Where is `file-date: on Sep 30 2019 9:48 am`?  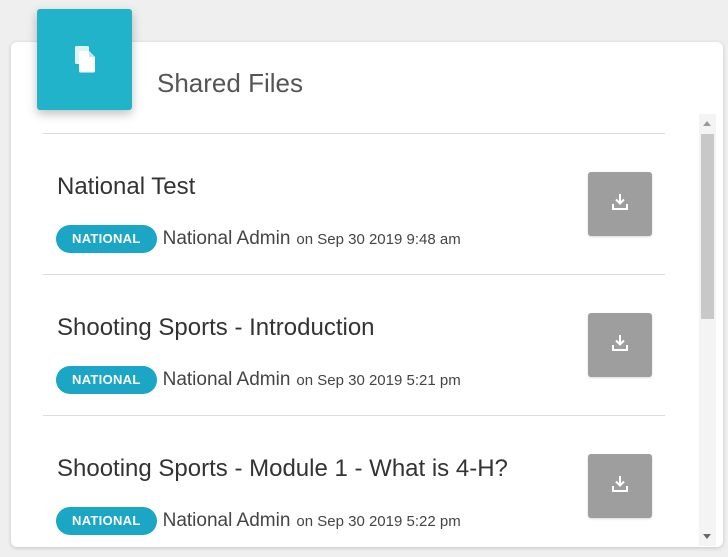 file-date: on Sep 30 2019 9:48 am is located at coordinates (378, 239).